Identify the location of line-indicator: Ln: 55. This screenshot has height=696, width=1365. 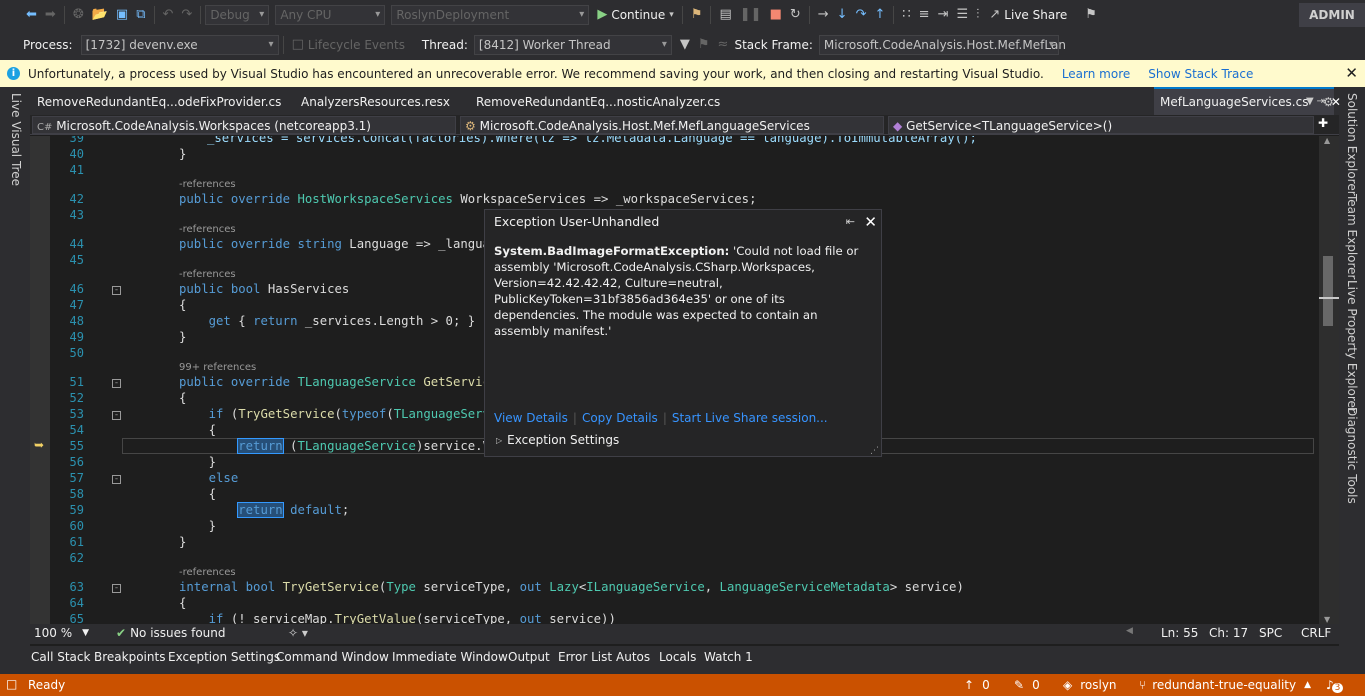
(1179, 633).